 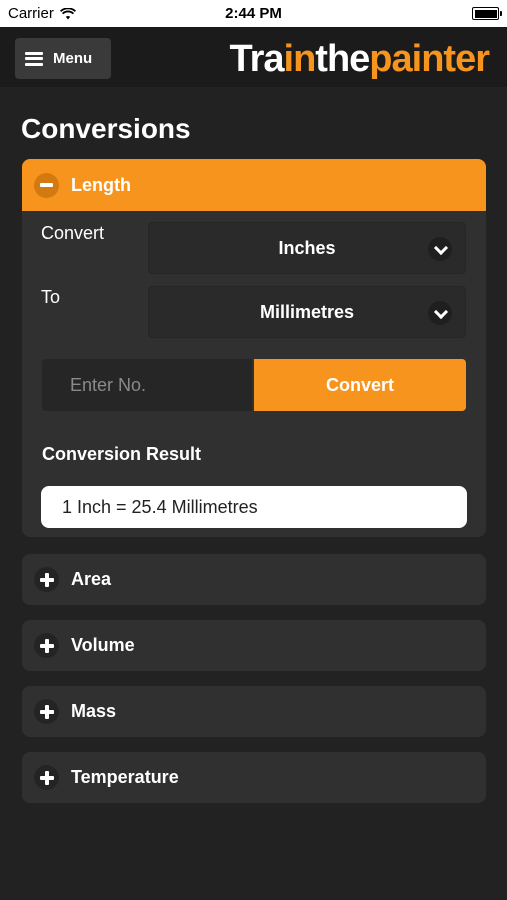 I want to click on accordion-header-length: Length, so click(x=254, y=185).